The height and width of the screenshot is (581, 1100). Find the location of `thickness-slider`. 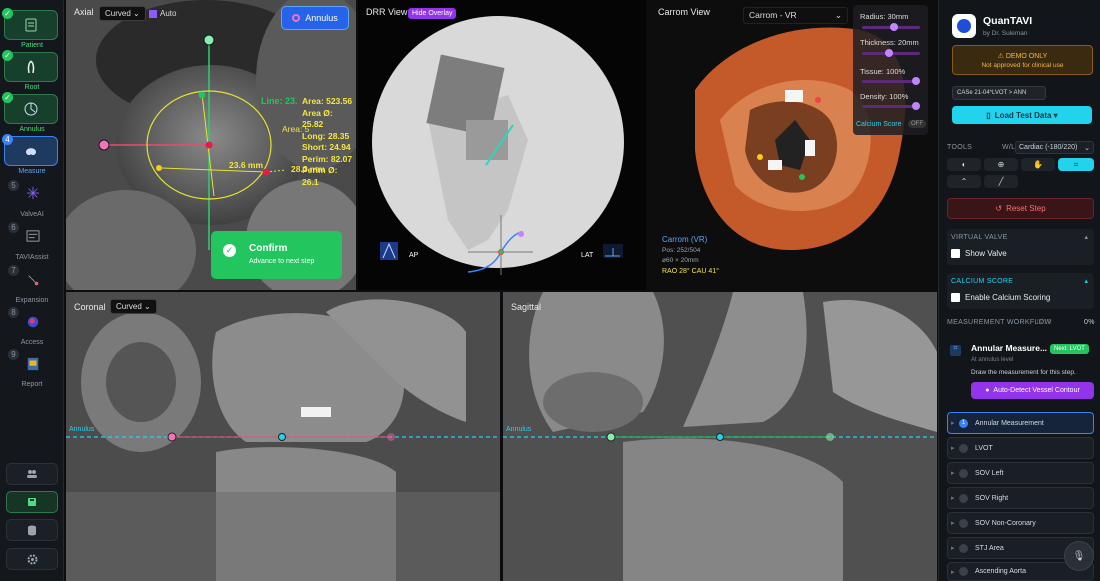

thickness-slider is located at coordinates (891, 53).